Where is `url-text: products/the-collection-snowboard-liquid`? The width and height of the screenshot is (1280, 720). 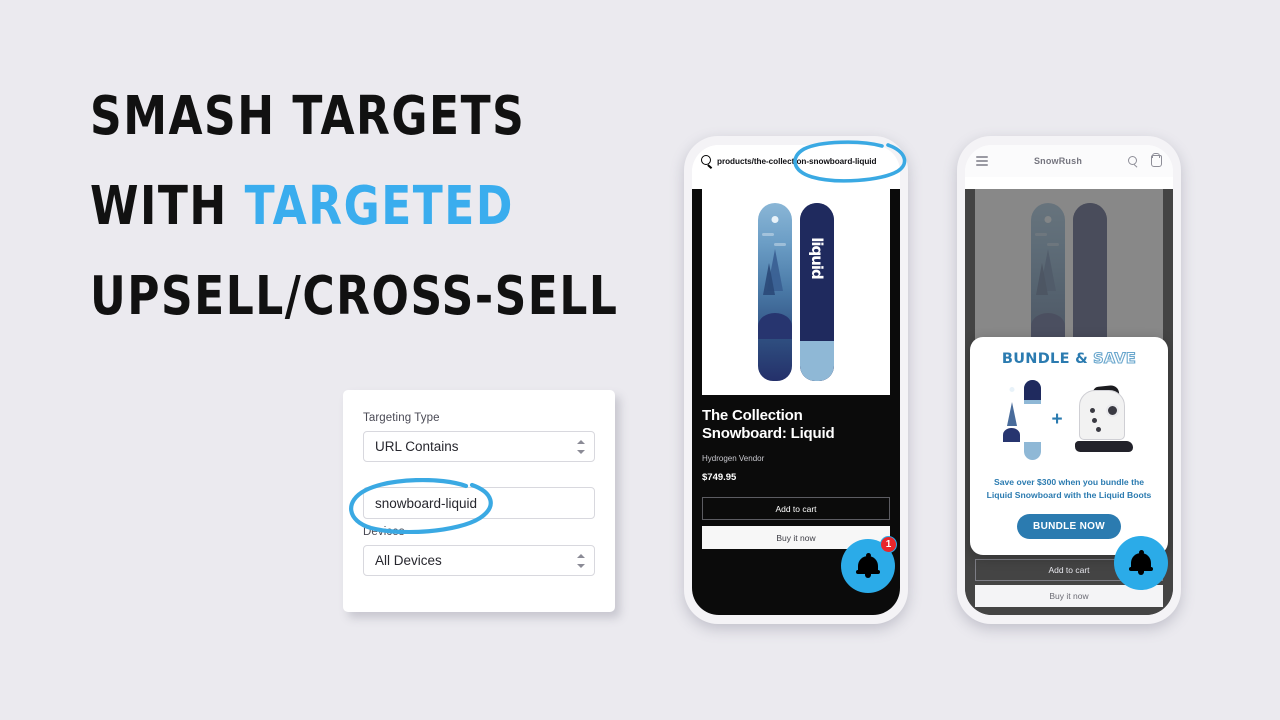
url-text: products/the-collection-snowboard-liquid is located at coordinates (797, 161).